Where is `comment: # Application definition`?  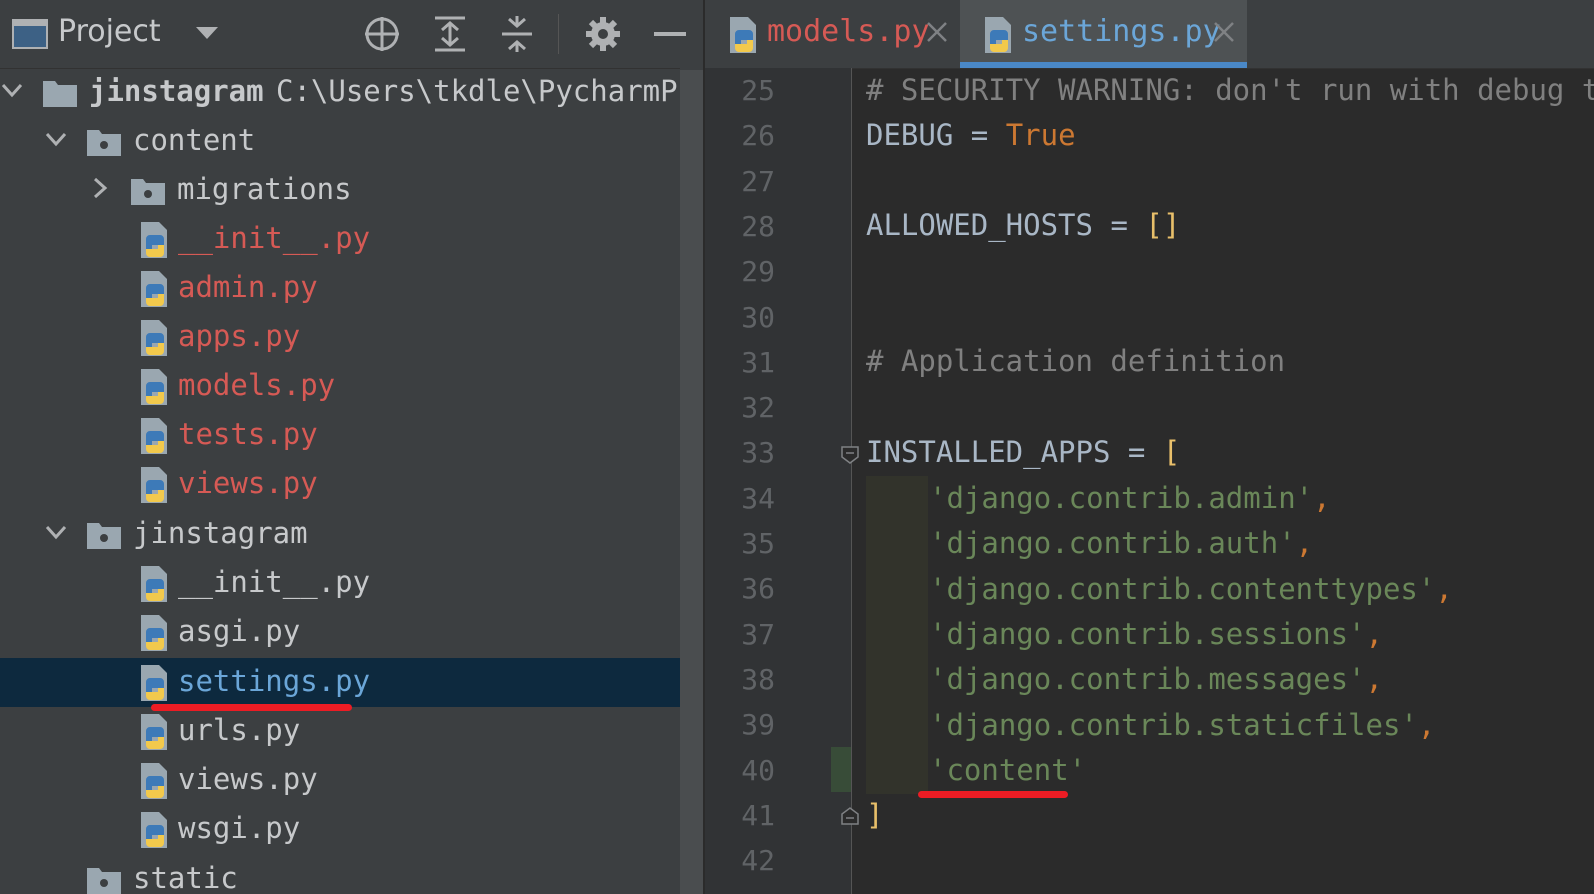 comment: # Application definition is located at coordinates (1076, 361).